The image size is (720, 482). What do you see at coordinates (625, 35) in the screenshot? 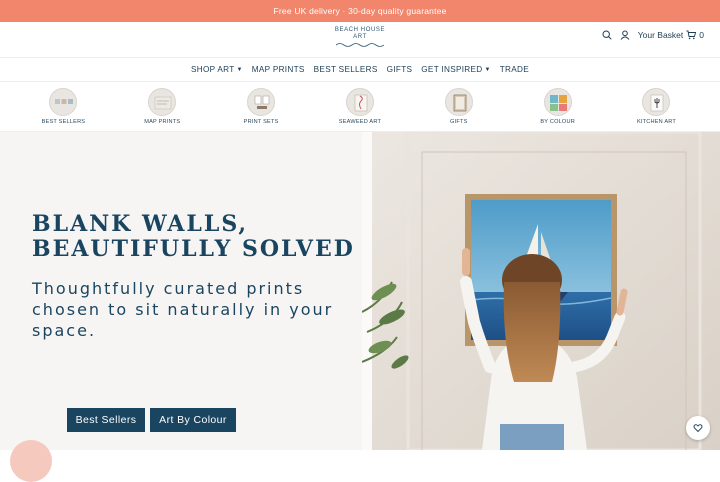
I see `account-icon` at bounding box center [625, 35].